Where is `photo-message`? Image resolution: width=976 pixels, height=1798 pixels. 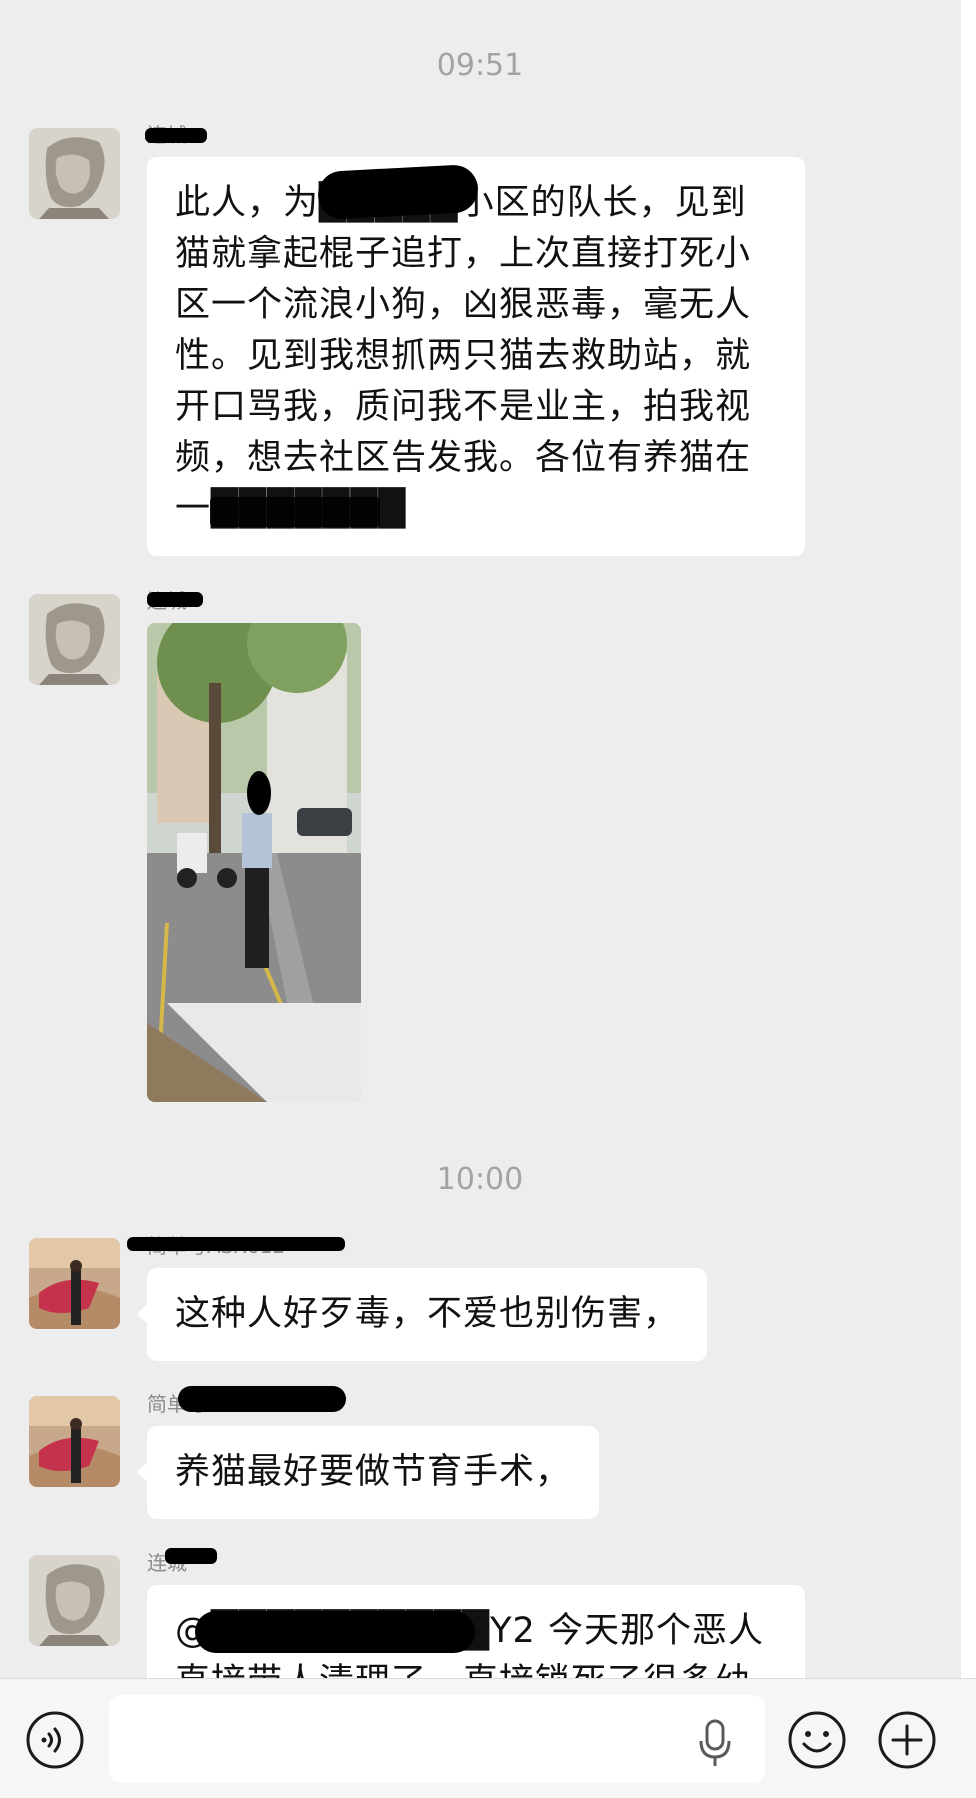
photo-message is located at coordinates (254, 862).